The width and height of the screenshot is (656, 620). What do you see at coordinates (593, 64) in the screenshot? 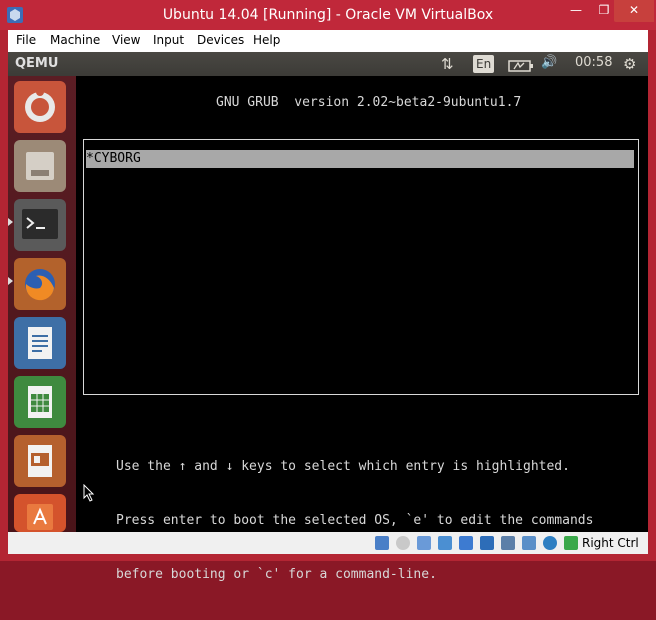
I see `clock: 00:58` at bounding box center [593, 64].